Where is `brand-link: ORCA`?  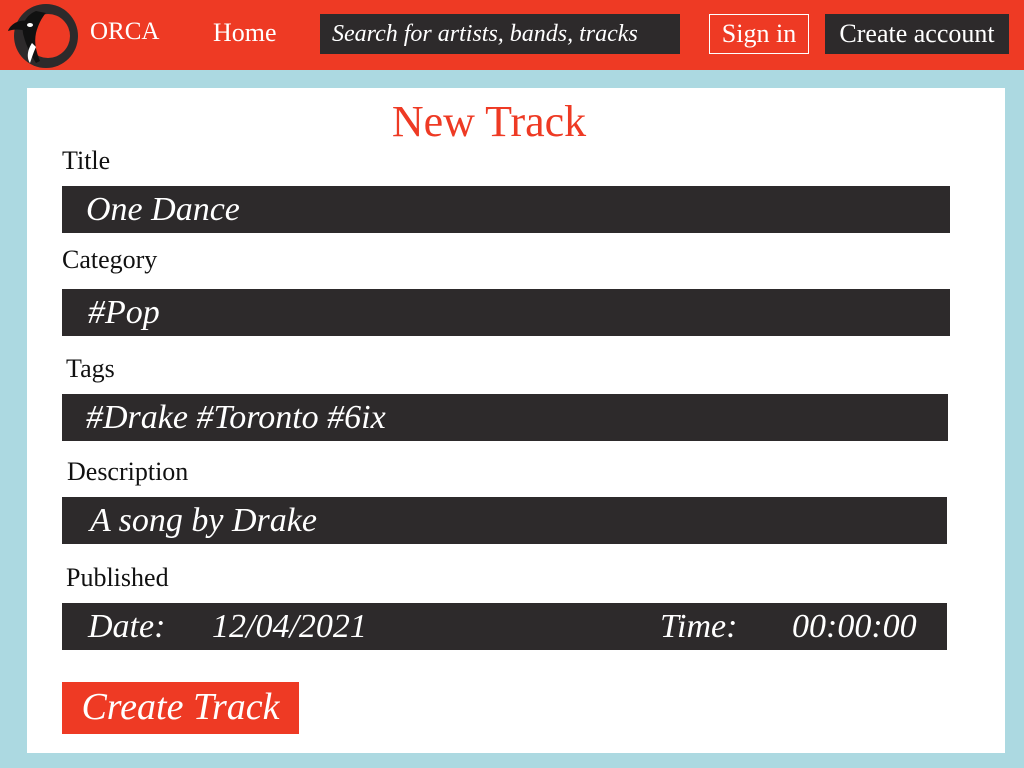
brand-link: ORCA is located at coordinates (124, 32).